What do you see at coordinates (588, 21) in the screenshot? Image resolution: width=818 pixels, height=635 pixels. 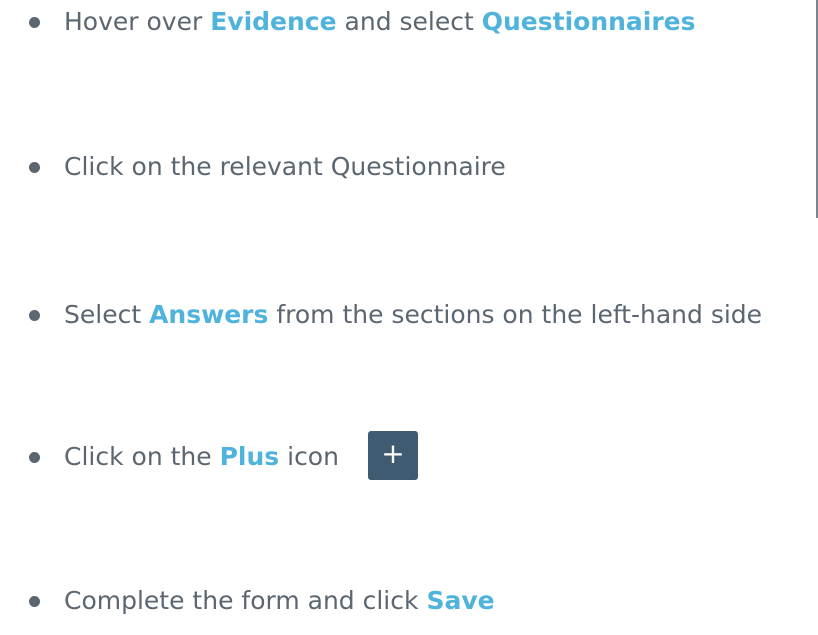 I see `questionnaires-highlight: Questionnaires` at bounding box center [588, 21].